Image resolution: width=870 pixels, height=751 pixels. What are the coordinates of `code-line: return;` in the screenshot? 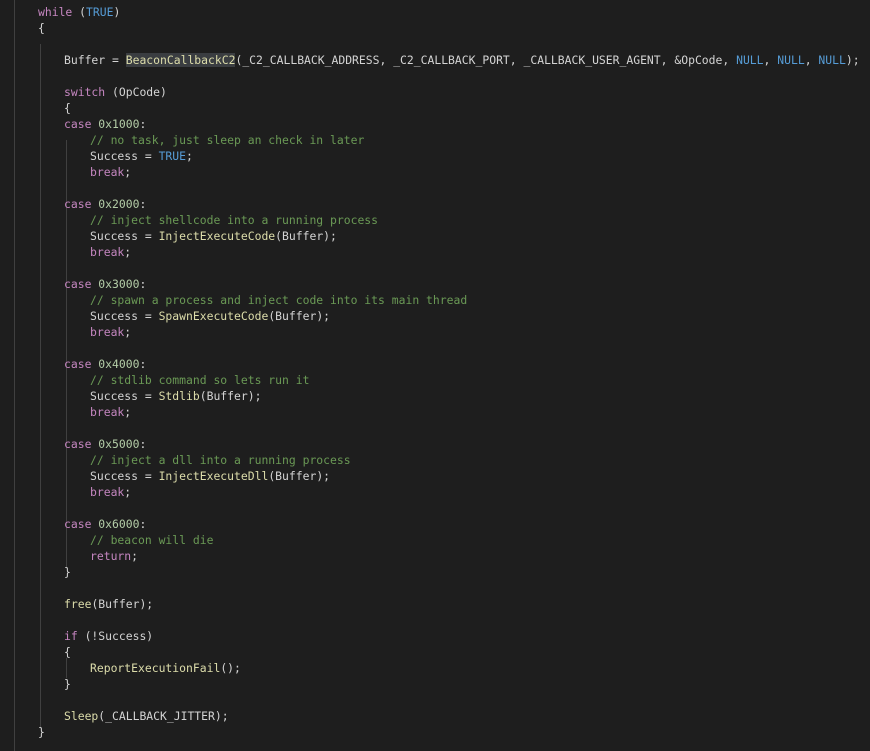 It's located at (114, 556).